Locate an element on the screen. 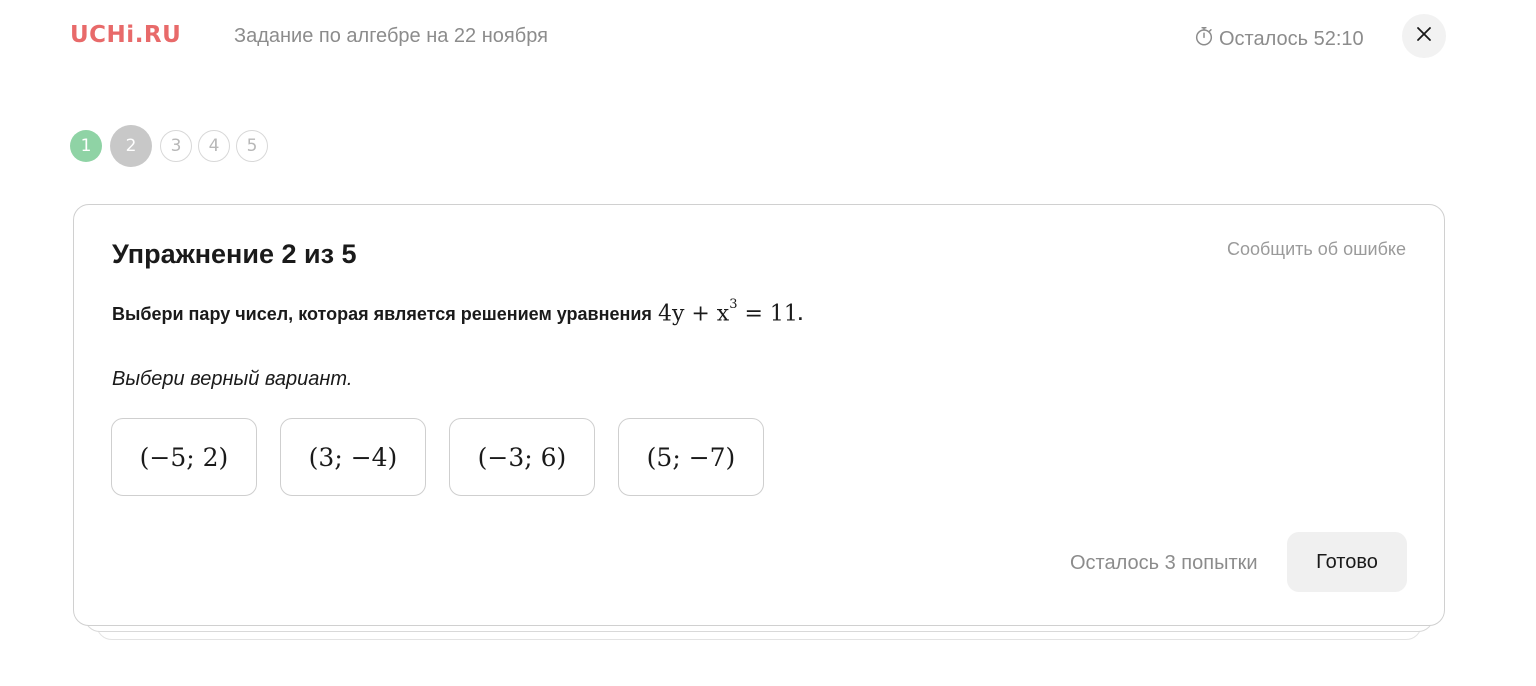  equation-left: 4y + x is located at coordinates (693, 314).